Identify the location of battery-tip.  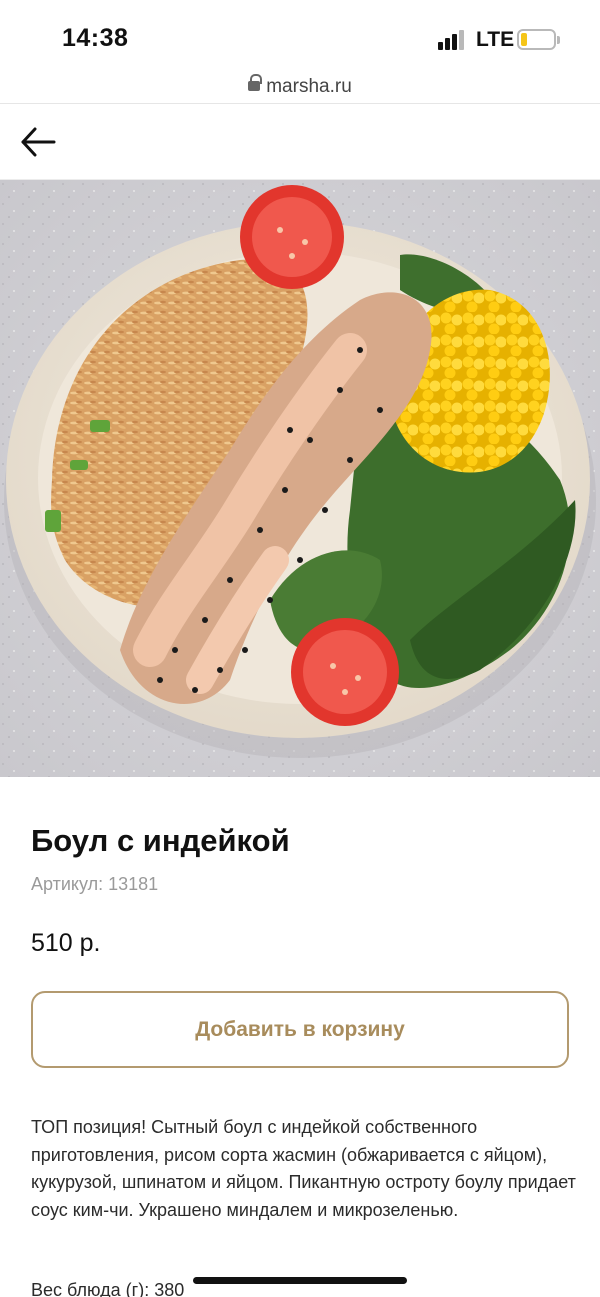
(558, 40).